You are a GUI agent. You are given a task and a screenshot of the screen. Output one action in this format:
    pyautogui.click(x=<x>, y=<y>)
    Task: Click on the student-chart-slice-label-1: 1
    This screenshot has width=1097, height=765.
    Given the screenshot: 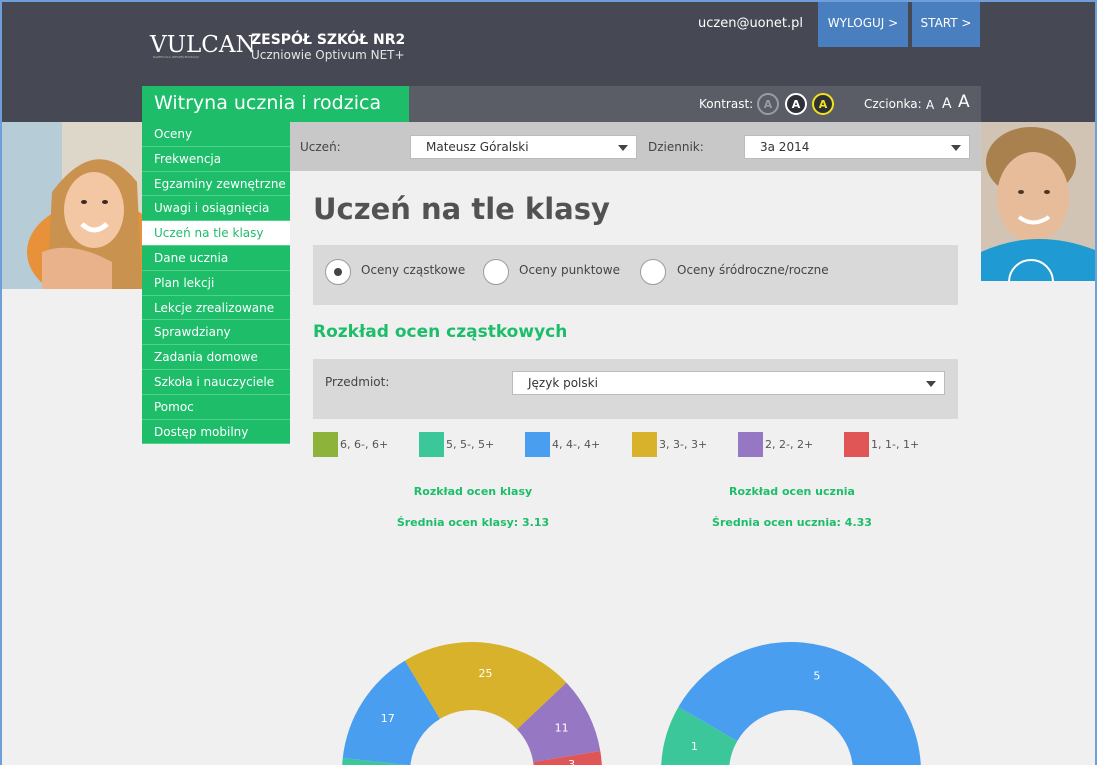 What is the action you would take?
    pyautogui.click(x=694, y=746)
    